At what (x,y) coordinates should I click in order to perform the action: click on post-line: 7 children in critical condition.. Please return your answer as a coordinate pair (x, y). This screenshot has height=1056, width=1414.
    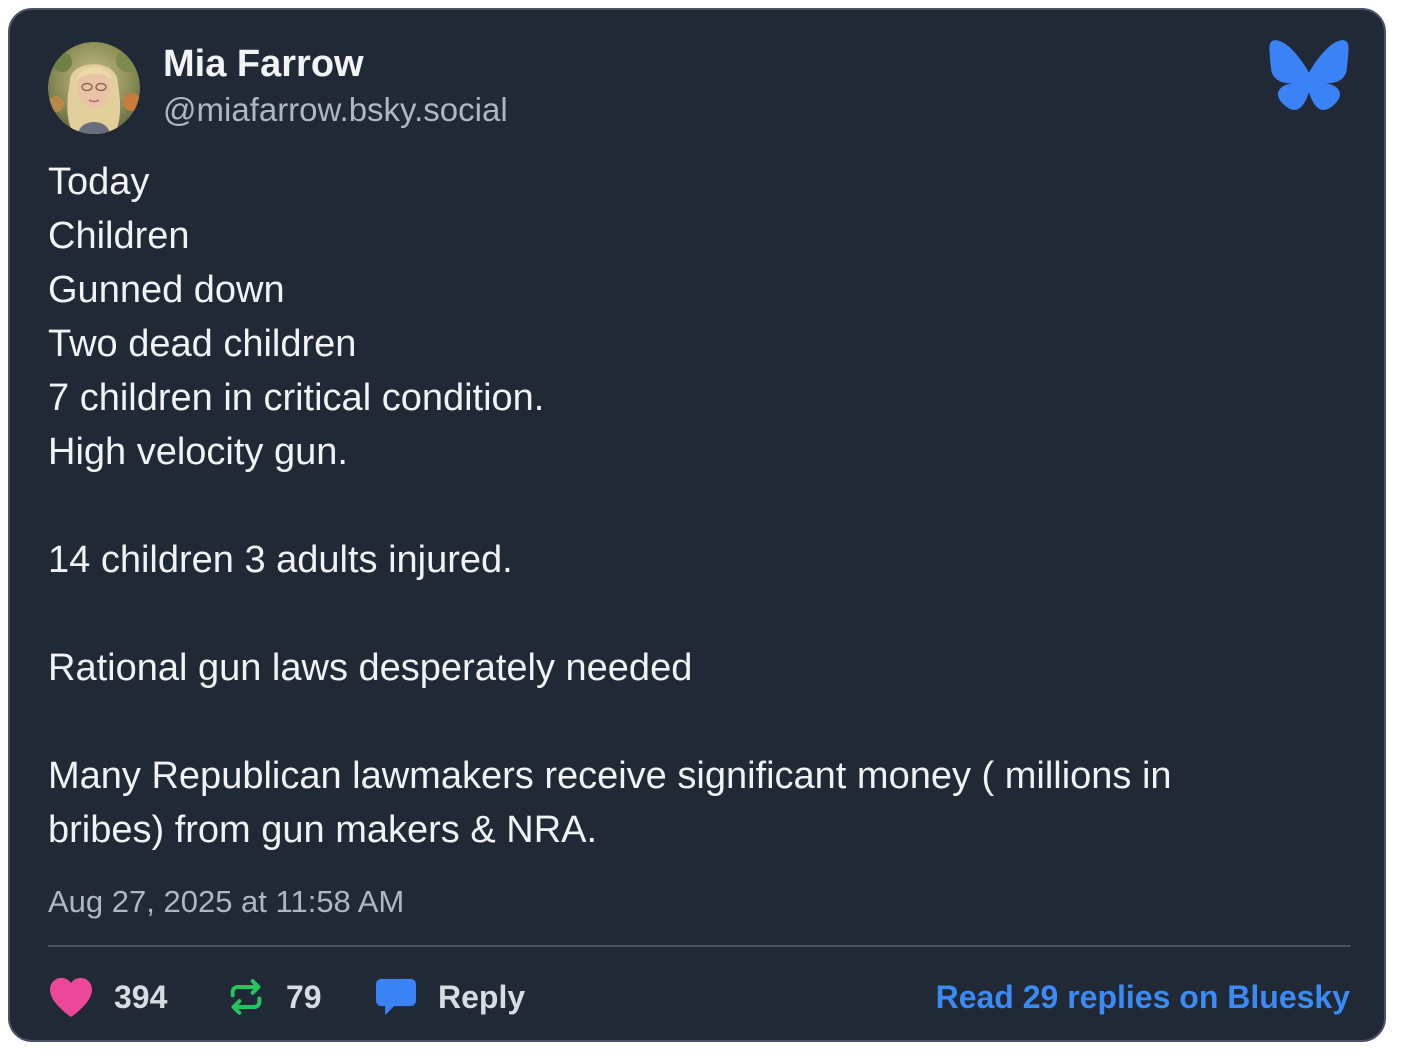
    Looking at the image, I should click on (296, 398).